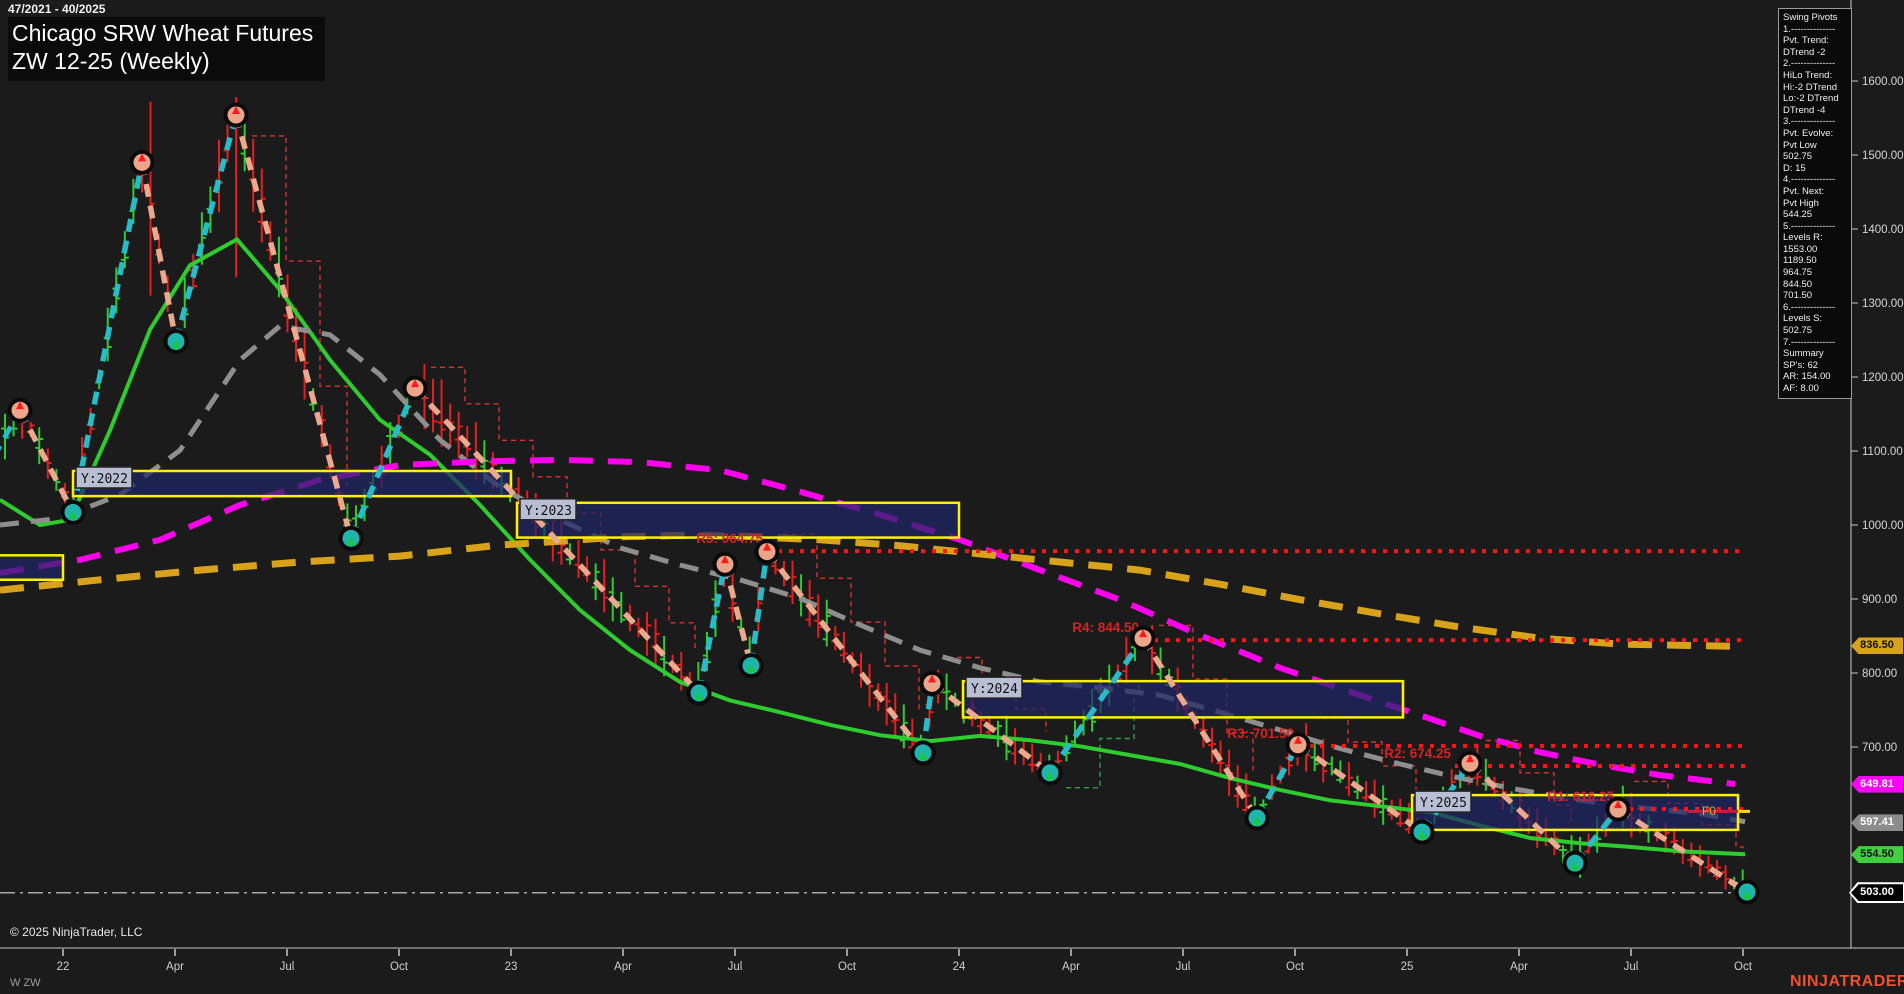 The height and width of the screenshot is (994, 1904). What do you see at coordinates (1407, 967) in the screenshot?
I see `time-axis-label: 25` at bounding box center [1407, 967].